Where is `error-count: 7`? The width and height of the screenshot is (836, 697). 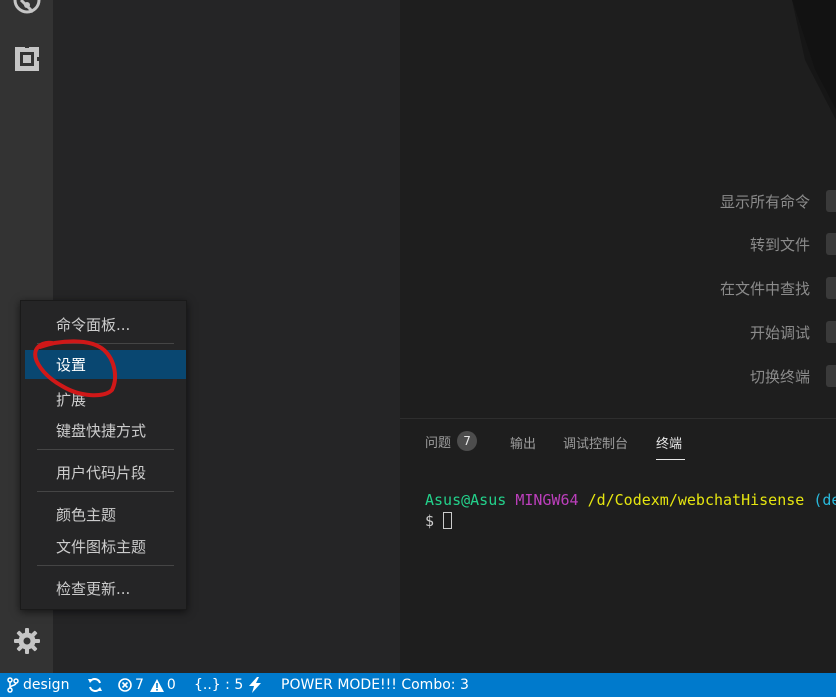
error-count: 7 is located at coordinates (139, 685).